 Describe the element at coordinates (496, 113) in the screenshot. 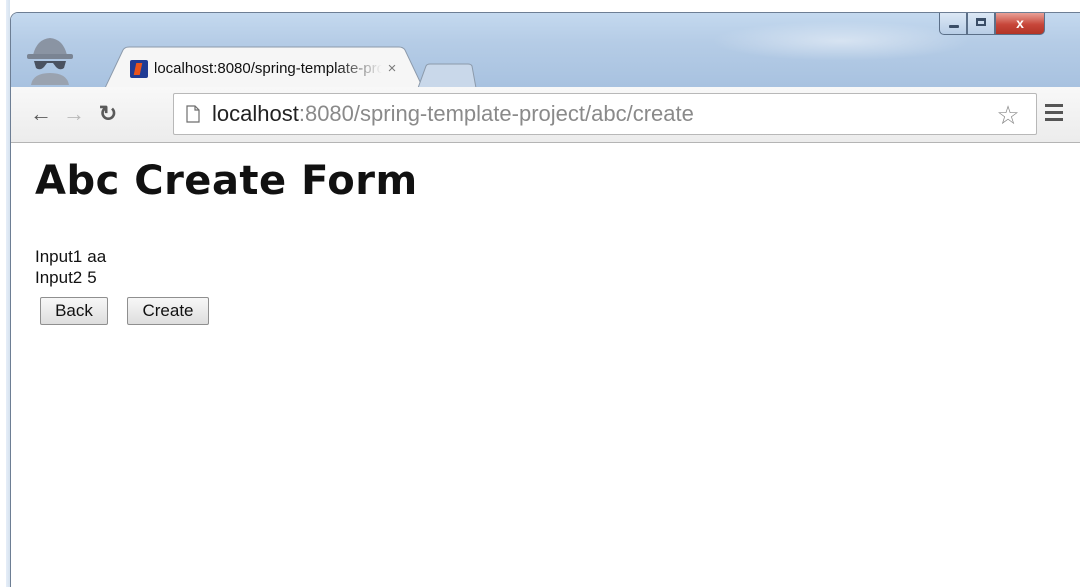

I see `url-path: :8080/spring-template-project/abc/create` at that location.